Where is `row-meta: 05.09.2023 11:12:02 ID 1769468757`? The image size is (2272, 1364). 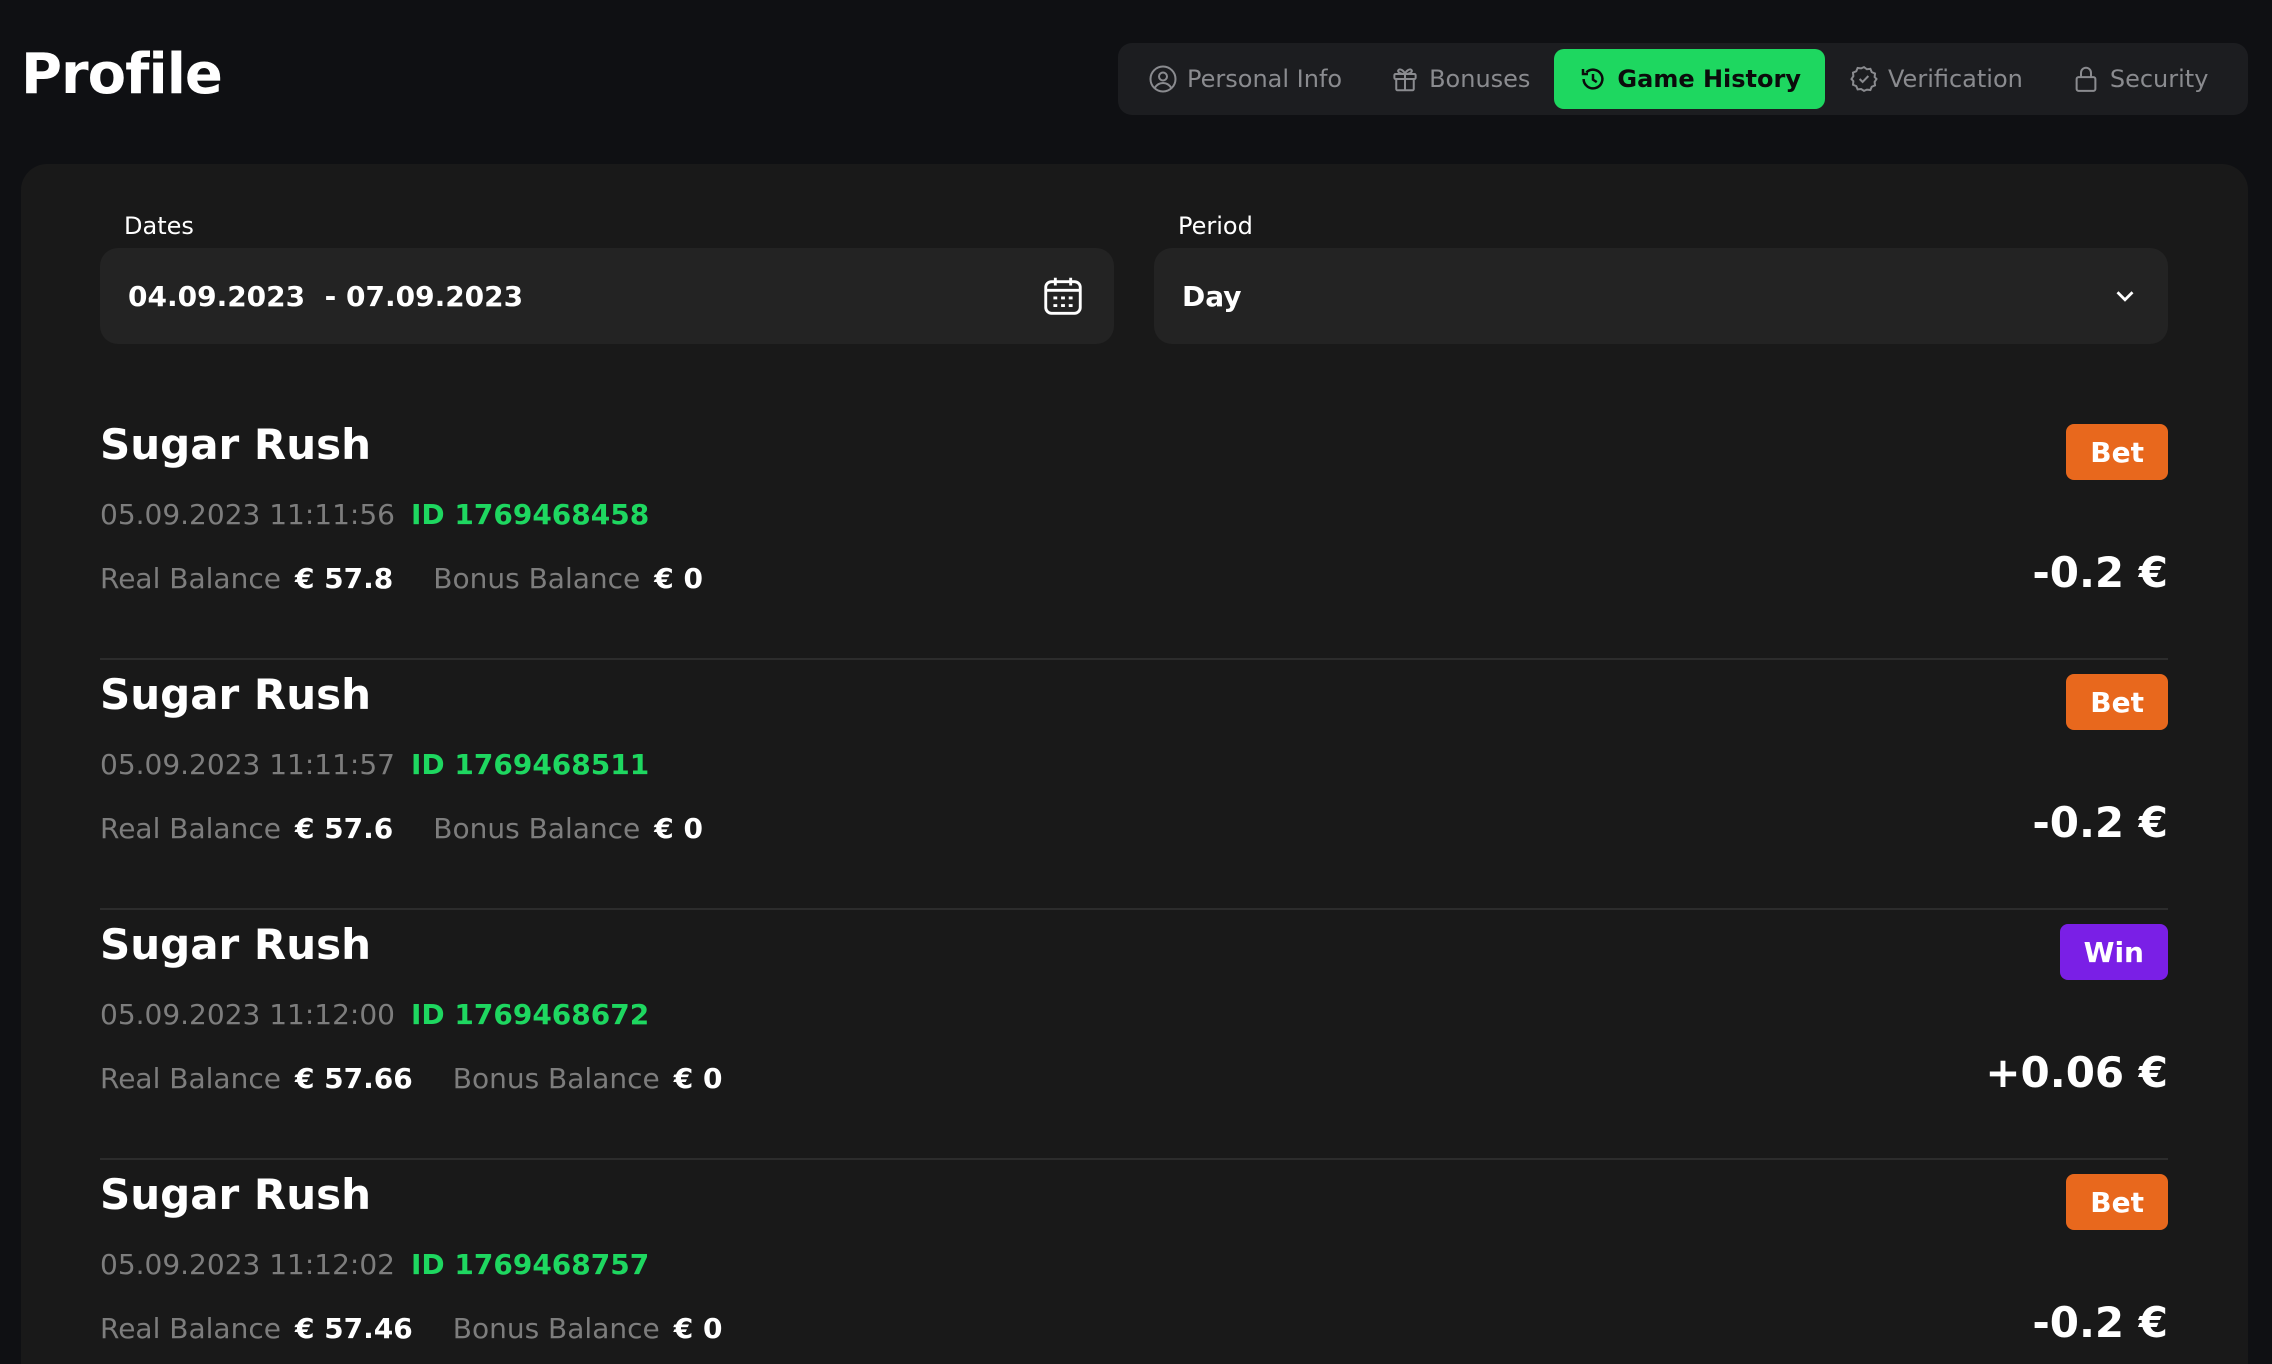
row-meta: 05.09.2023 11:12:02 ID 1769468757 is located at coordinates (374, 1264).